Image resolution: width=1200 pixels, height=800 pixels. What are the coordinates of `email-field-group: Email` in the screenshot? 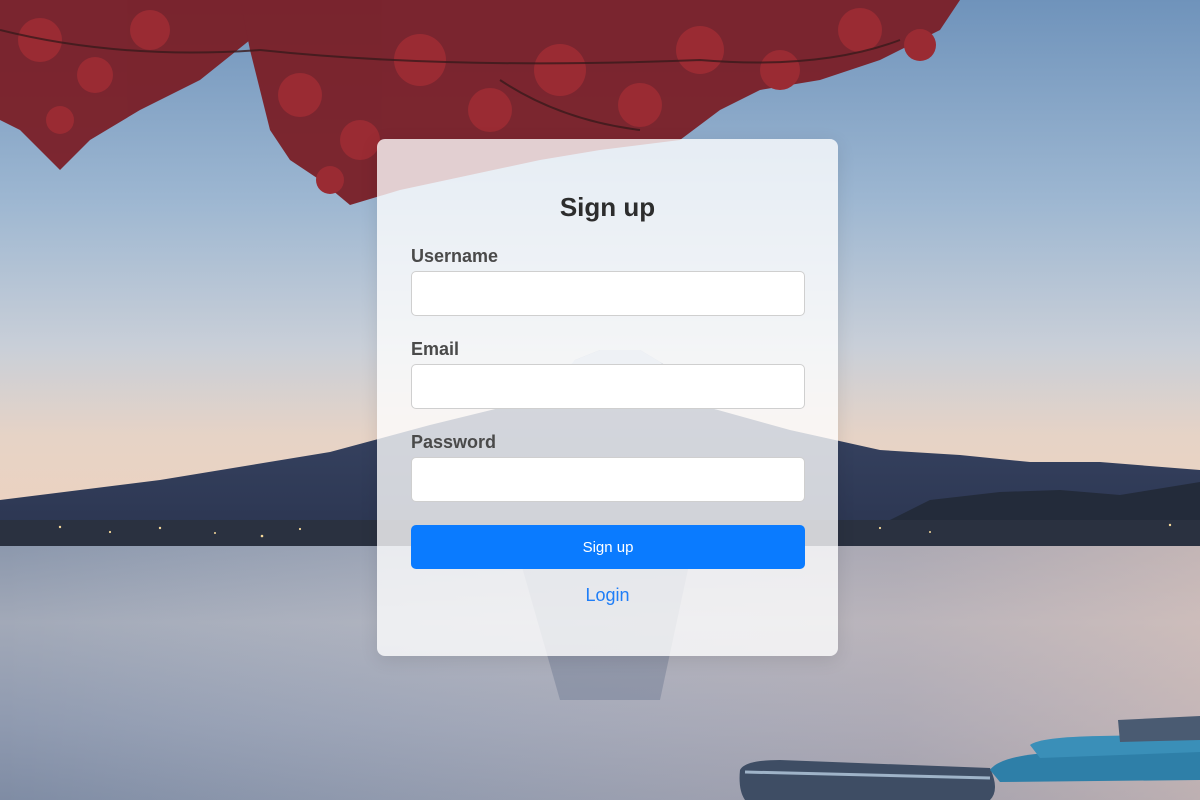 It's located at (608, 373).